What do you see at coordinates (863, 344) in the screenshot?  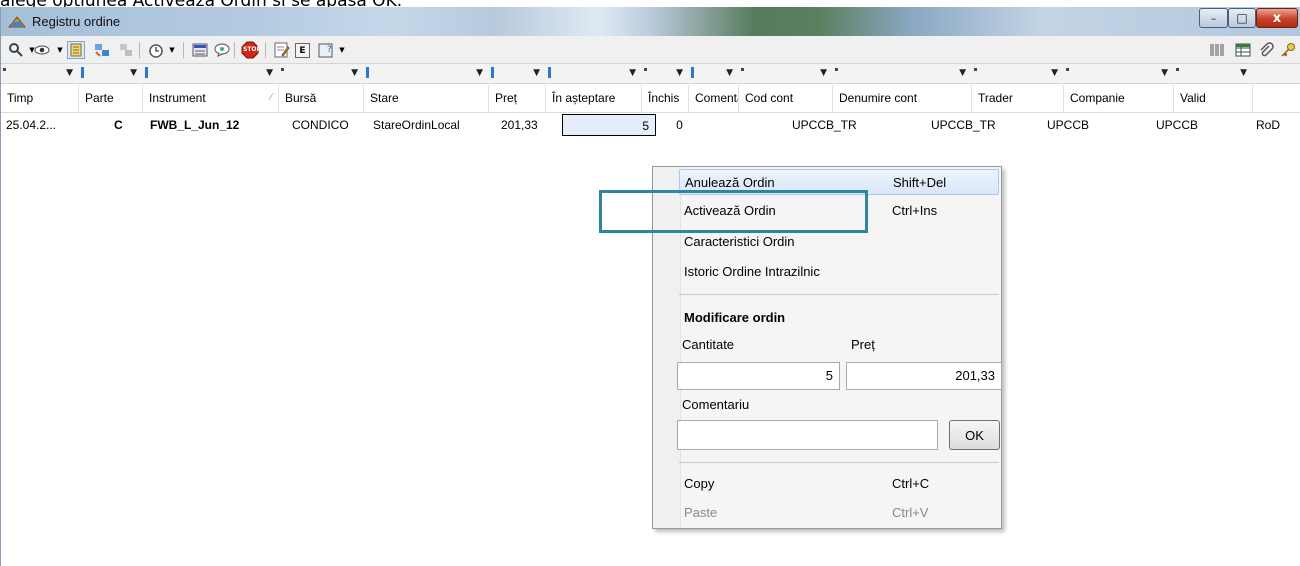 I see `price-label: Preț` at bounding box center [863, 344].